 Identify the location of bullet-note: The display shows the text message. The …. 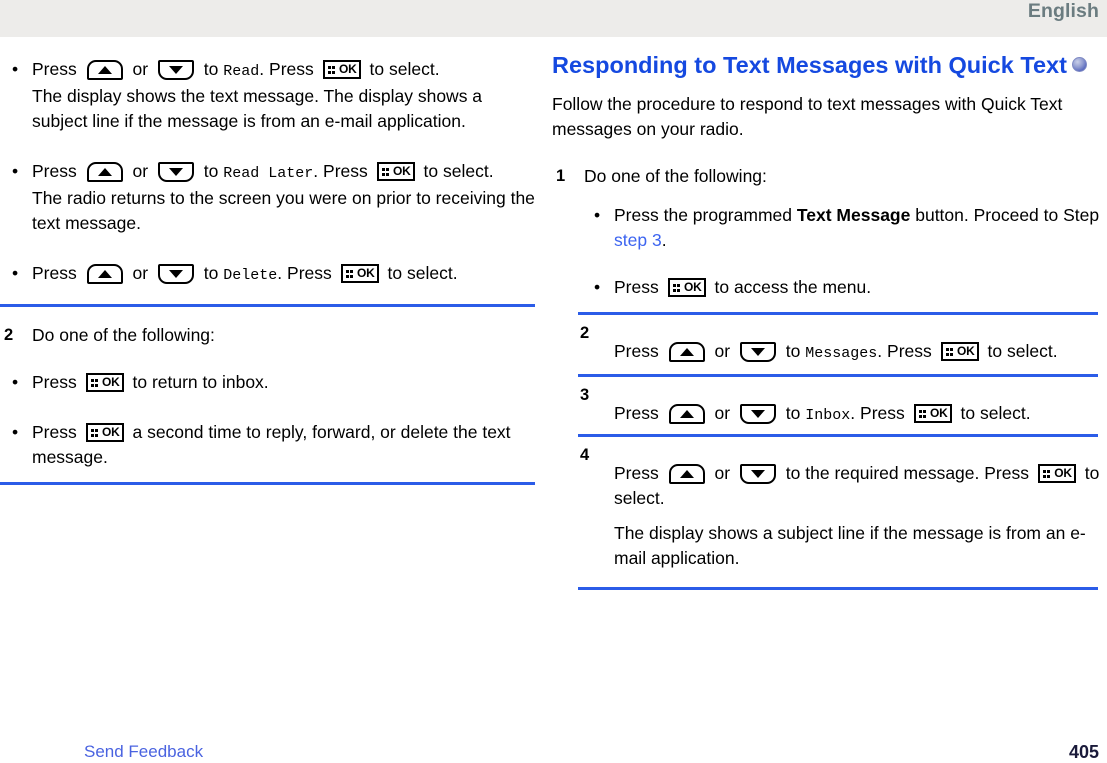
(257, 108).